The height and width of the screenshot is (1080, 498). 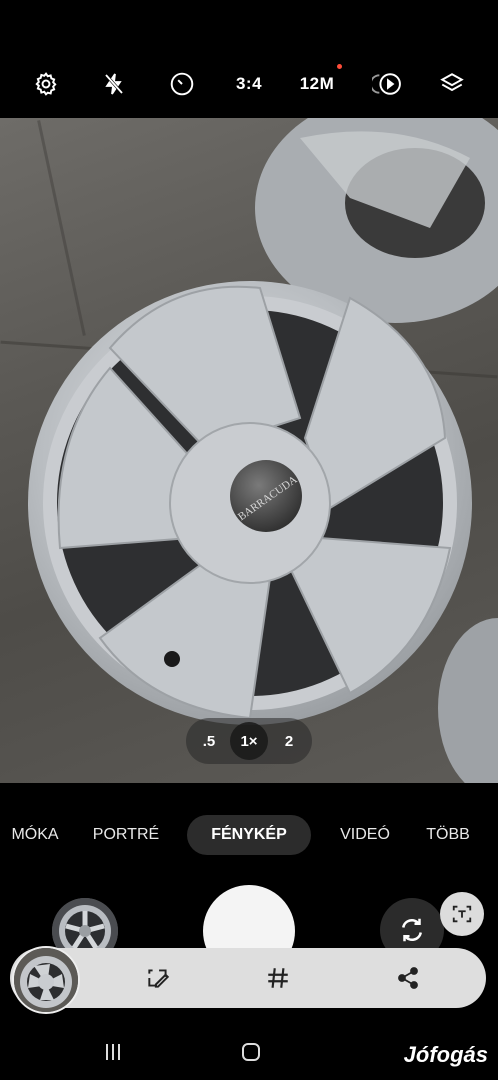 I want to click on mode-video: VIDEÓ, so click(x=365, y=835).